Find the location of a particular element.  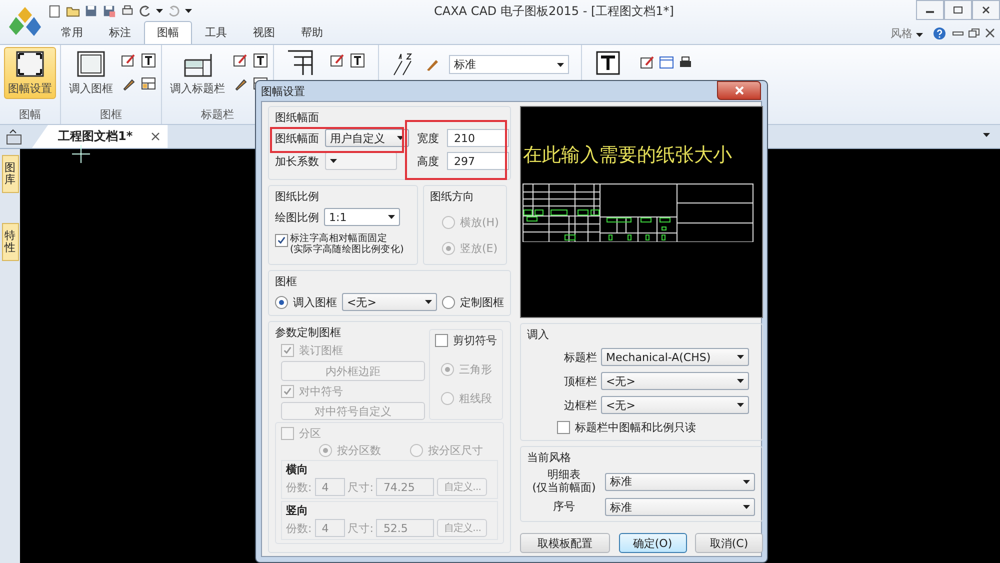

field-label: 边框栏 is located at coordinates (580, 405).